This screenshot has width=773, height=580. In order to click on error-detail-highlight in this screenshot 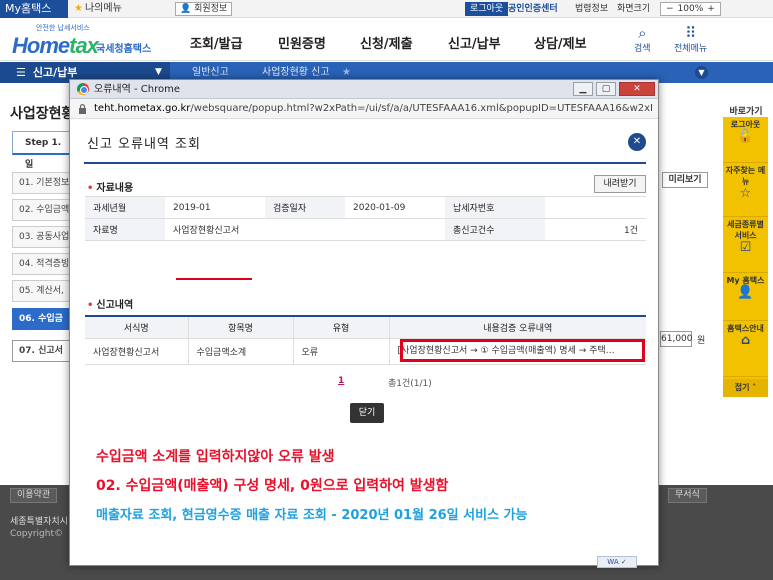, I will do `click(522, 350)`.